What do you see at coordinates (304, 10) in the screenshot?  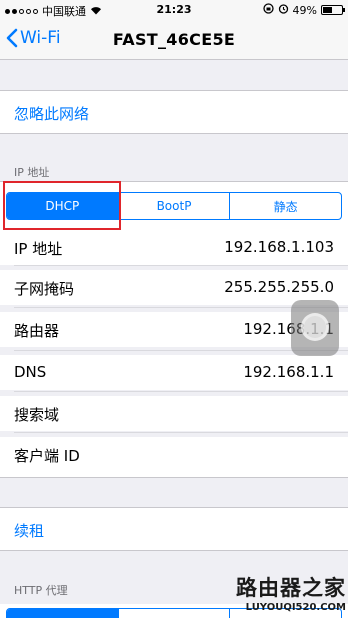 I see `battery-percent: 49%` at bounding box center [304, 10].